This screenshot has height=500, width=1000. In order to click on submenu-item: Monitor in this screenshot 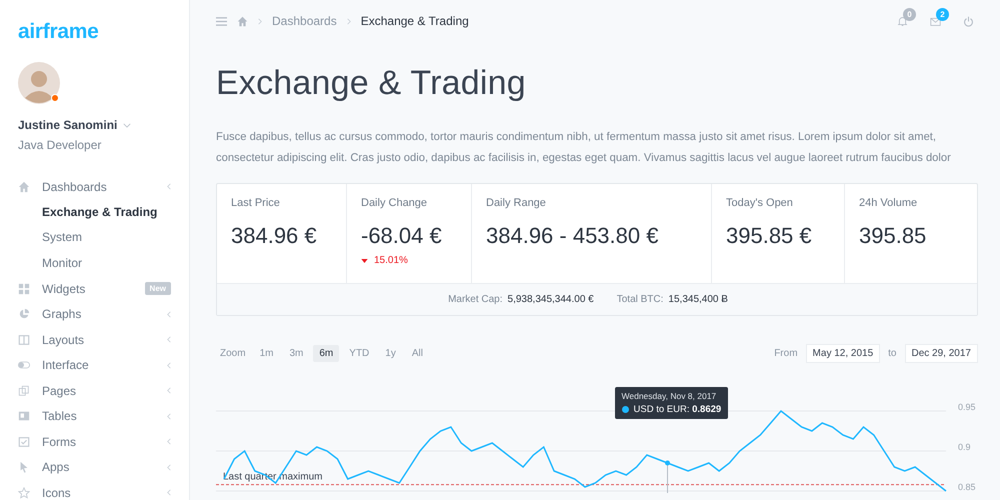, I will do `click(94, 263)`.